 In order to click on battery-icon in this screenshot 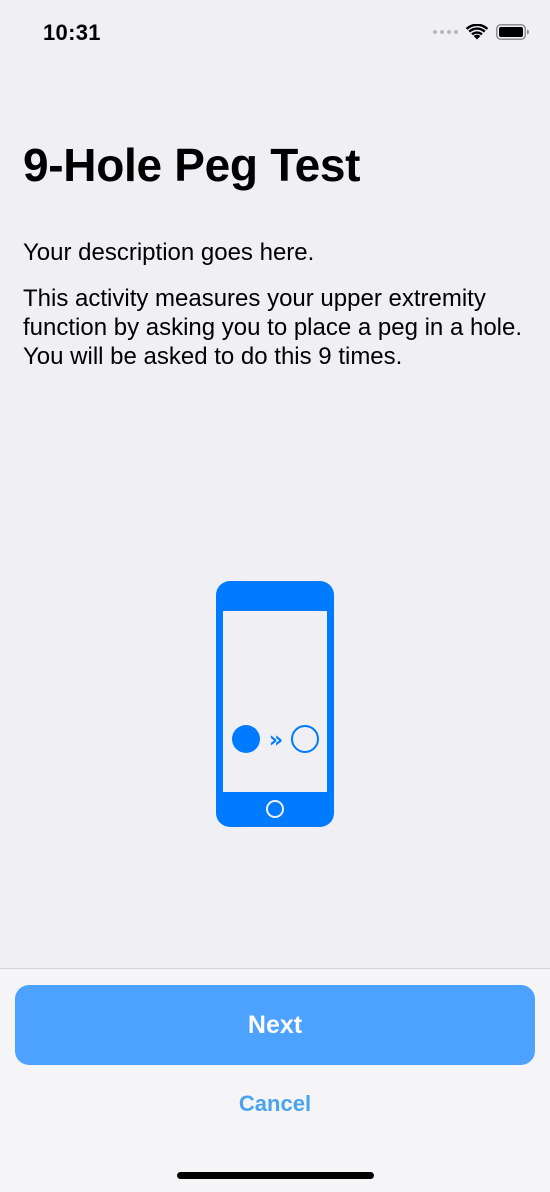, I will do `click(512, 32)`.